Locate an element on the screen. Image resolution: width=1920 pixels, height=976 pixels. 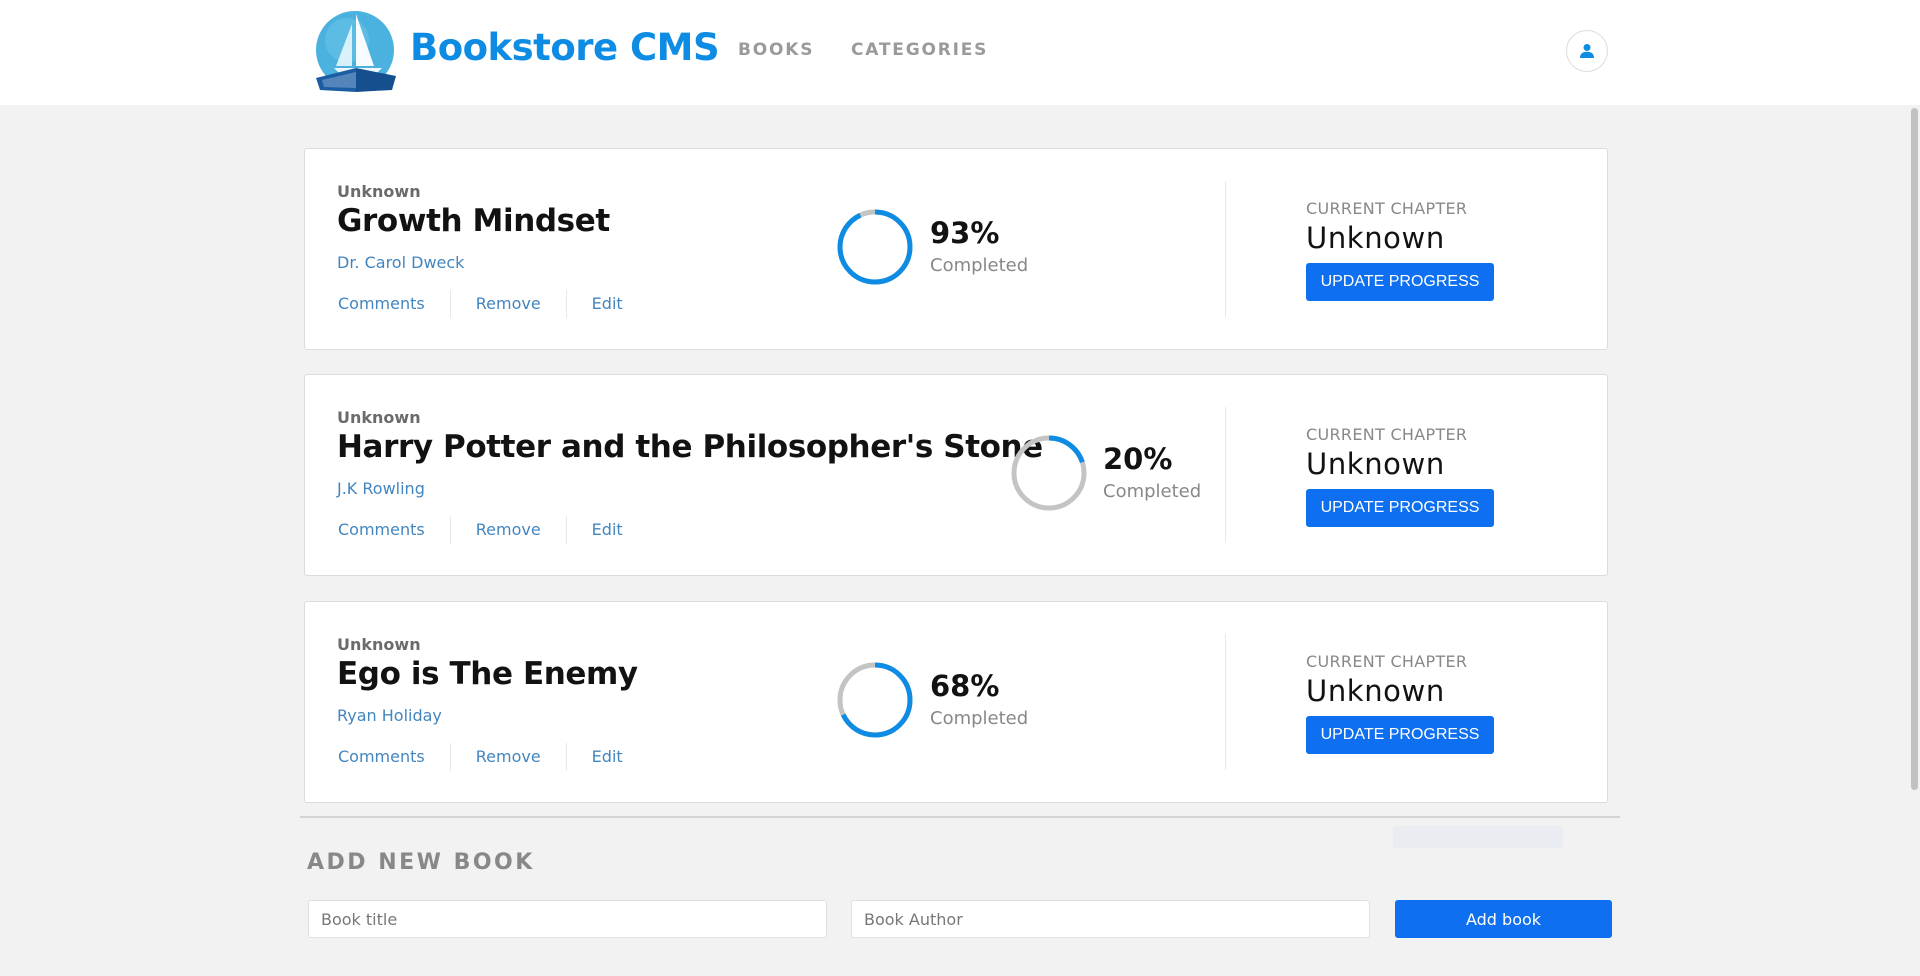
progress-fill is located at coordinates (875, 247).